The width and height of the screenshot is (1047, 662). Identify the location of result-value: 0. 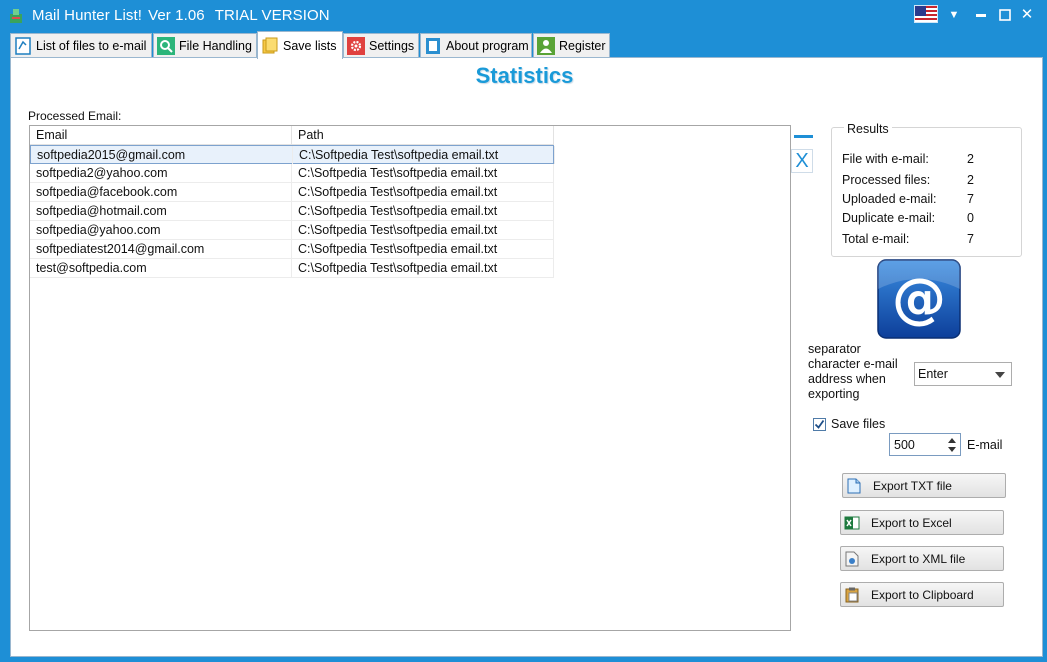
(970, 218).